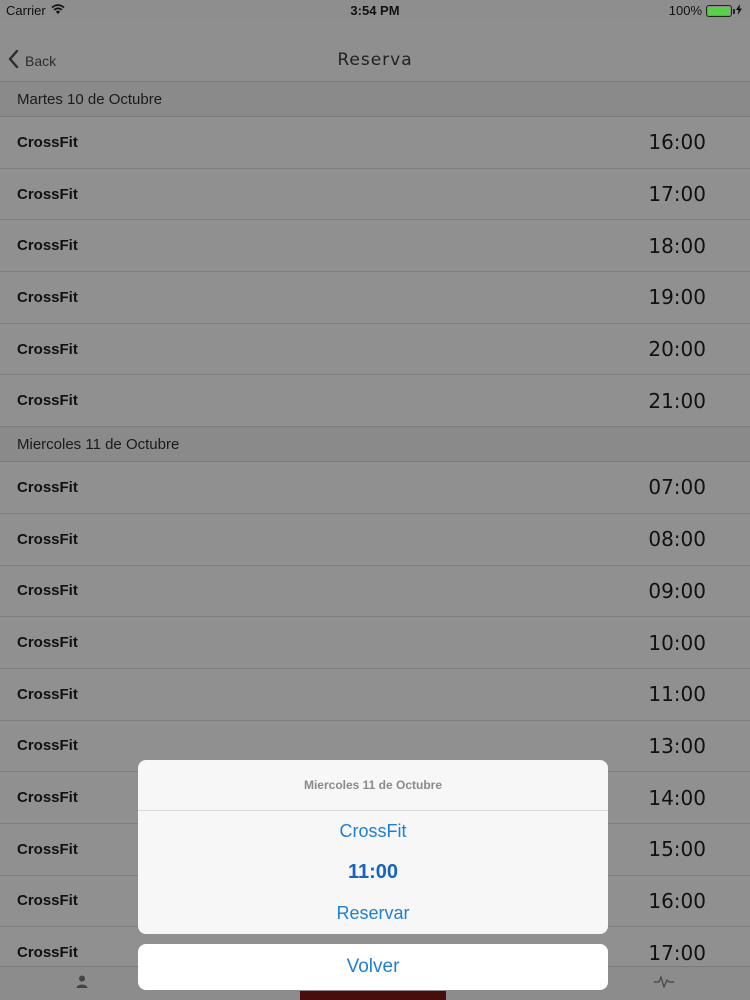 The width and height of the screenshot is (750, 1000). I want to click on status-time: 3:54 PM, so click(375, 10).